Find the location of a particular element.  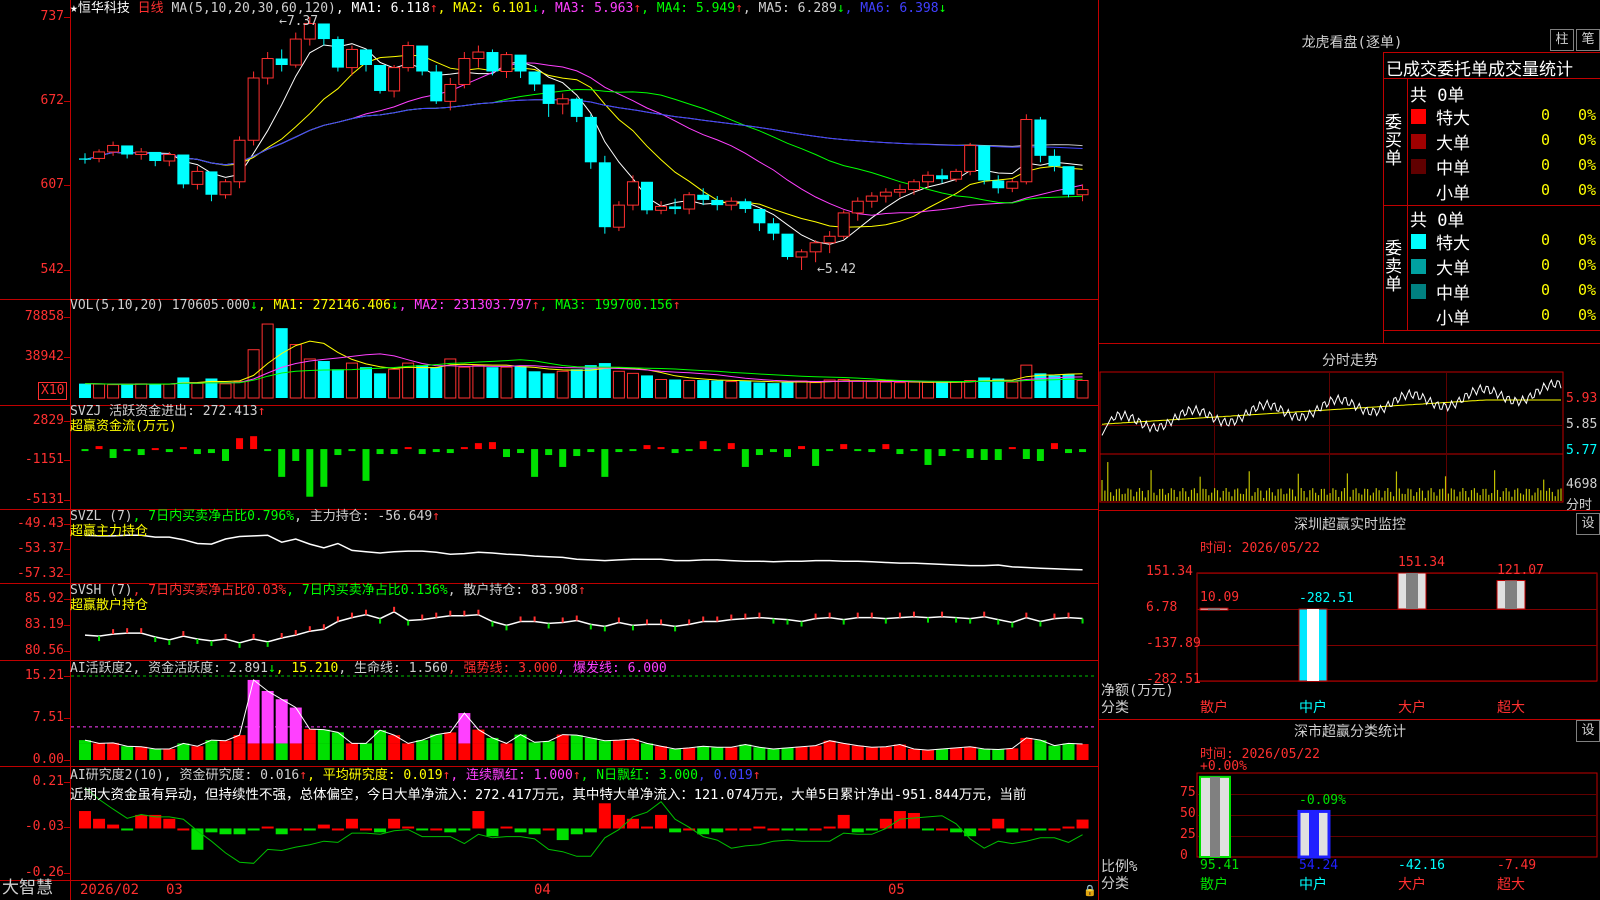

lock-icon: 🔒 is located at coordinates (1090, 891).